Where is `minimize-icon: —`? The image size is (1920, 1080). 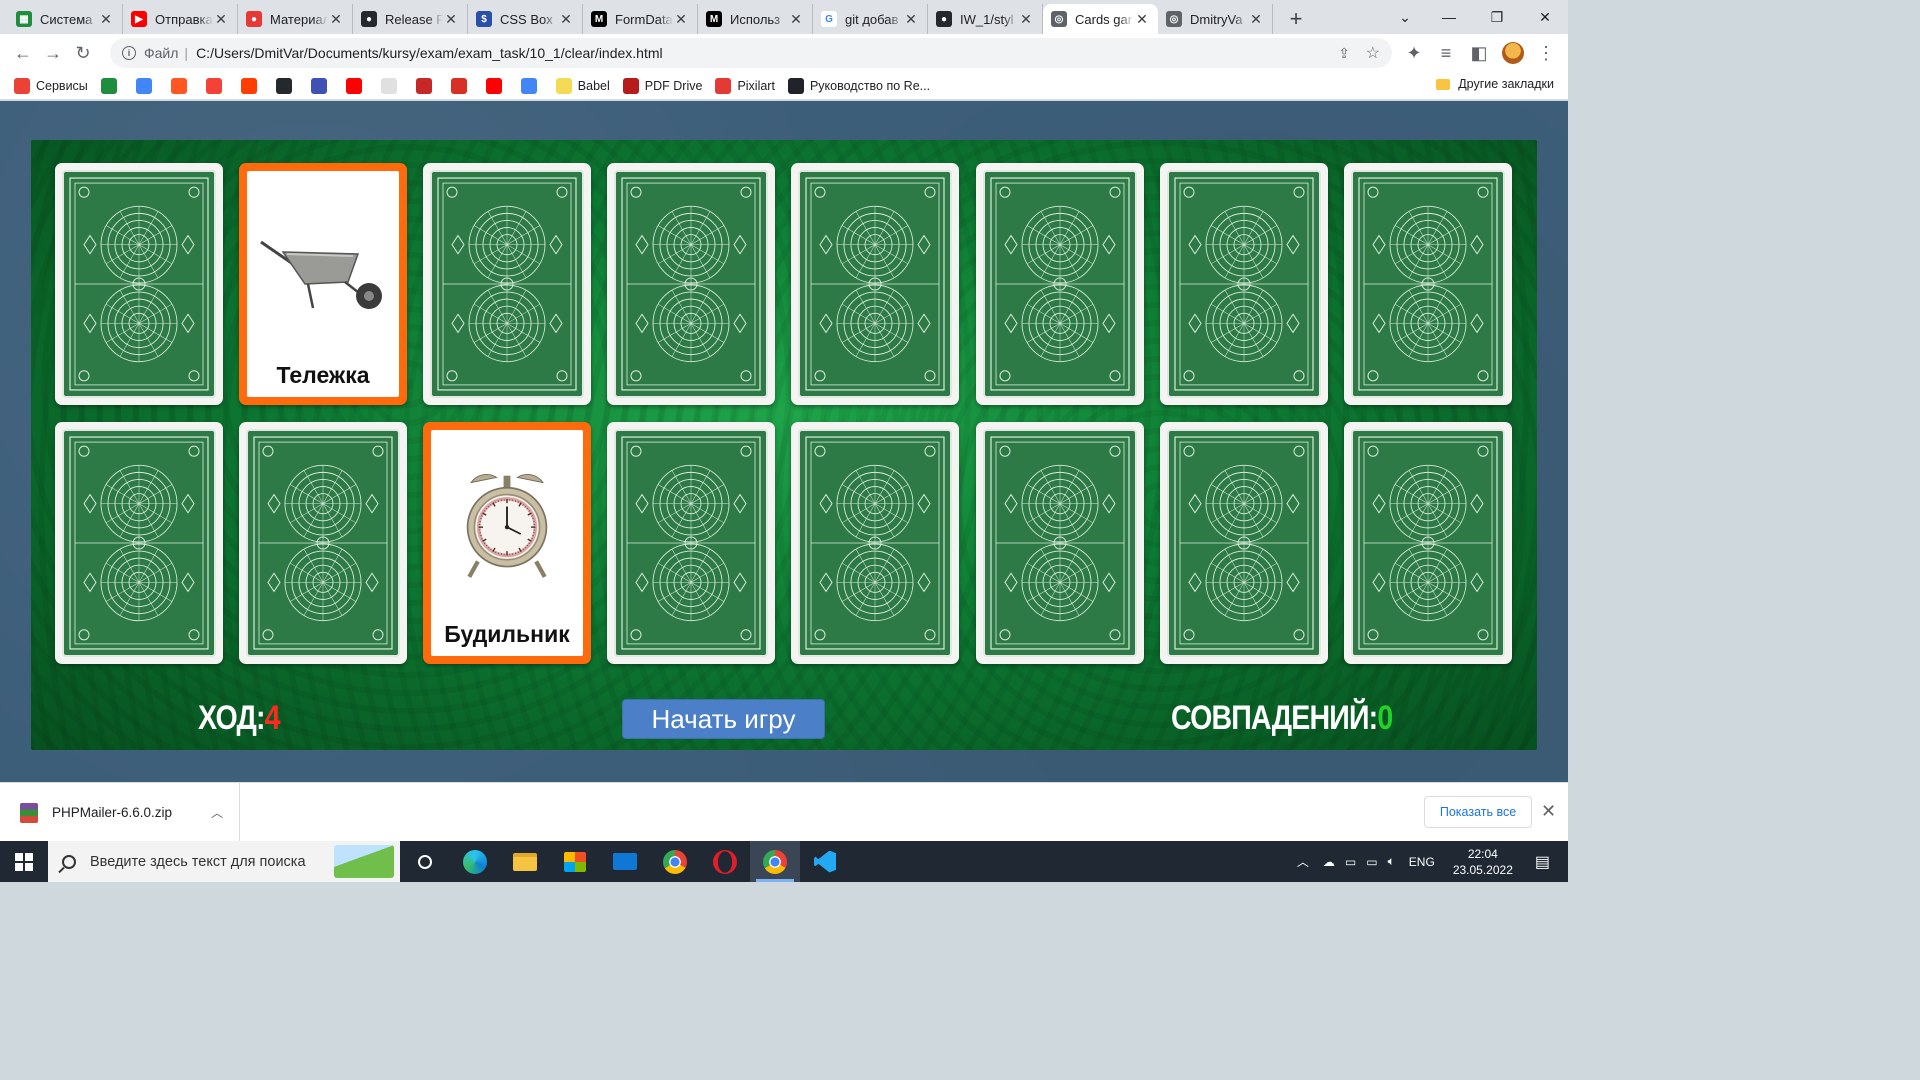 minimize-icon: — is located at coordinates (1449, 17).